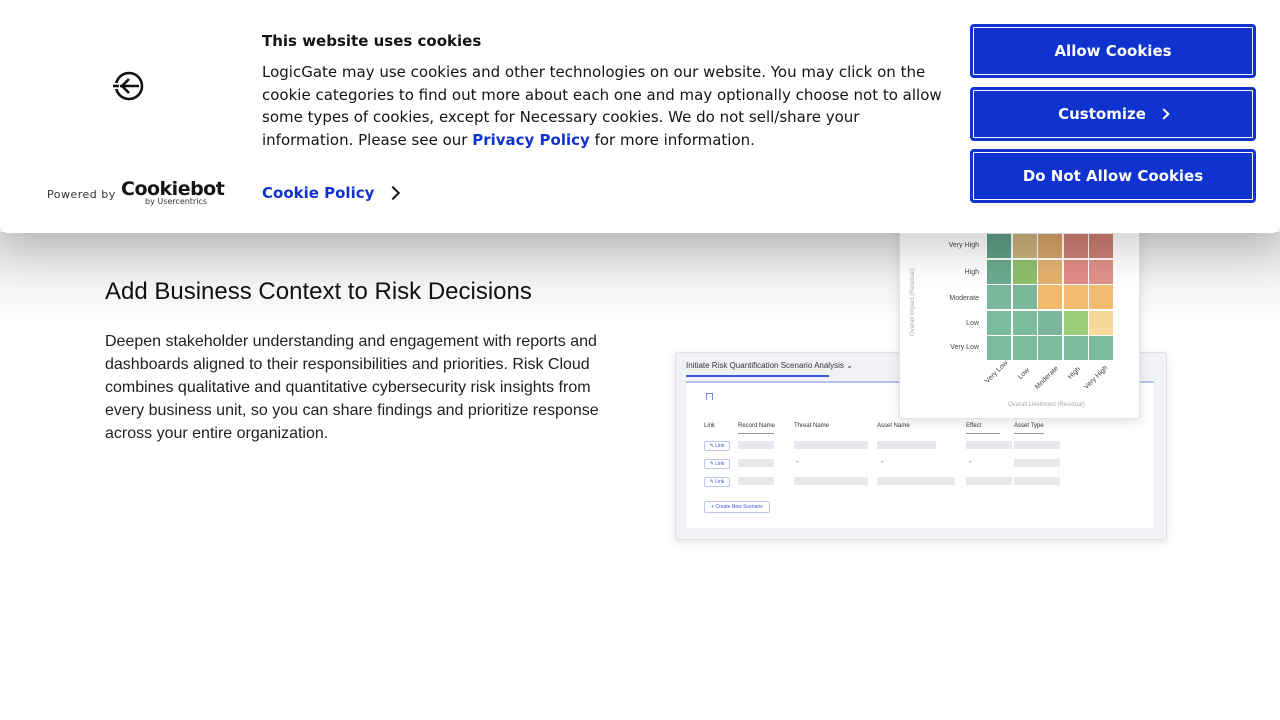 The height and width of the screenshot is (720, 1280). Describe the element at coordinates (1075, 373) in the screenshot. I see `heatmap-x-label: High` at that location.